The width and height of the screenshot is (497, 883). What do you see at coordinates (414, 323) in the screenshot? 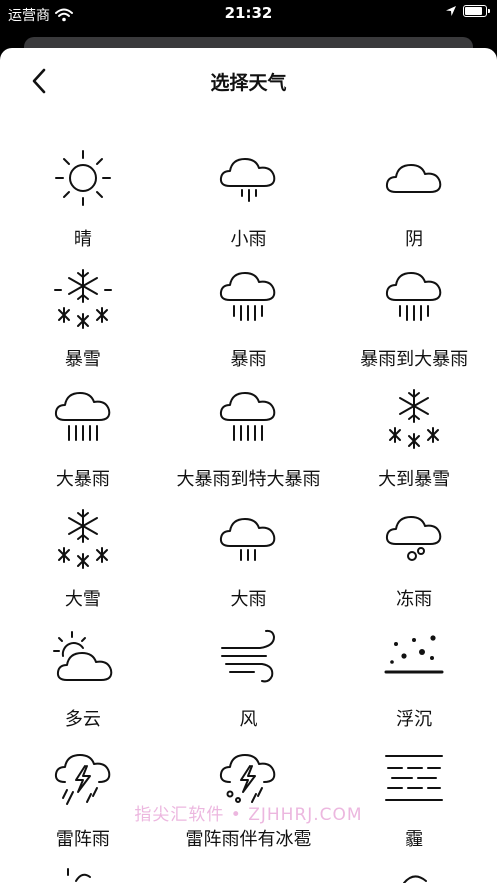
I see `weather-item-rainstorm-to-heavy: 暴雨到大暴雨` at bounding box center [414, 323].